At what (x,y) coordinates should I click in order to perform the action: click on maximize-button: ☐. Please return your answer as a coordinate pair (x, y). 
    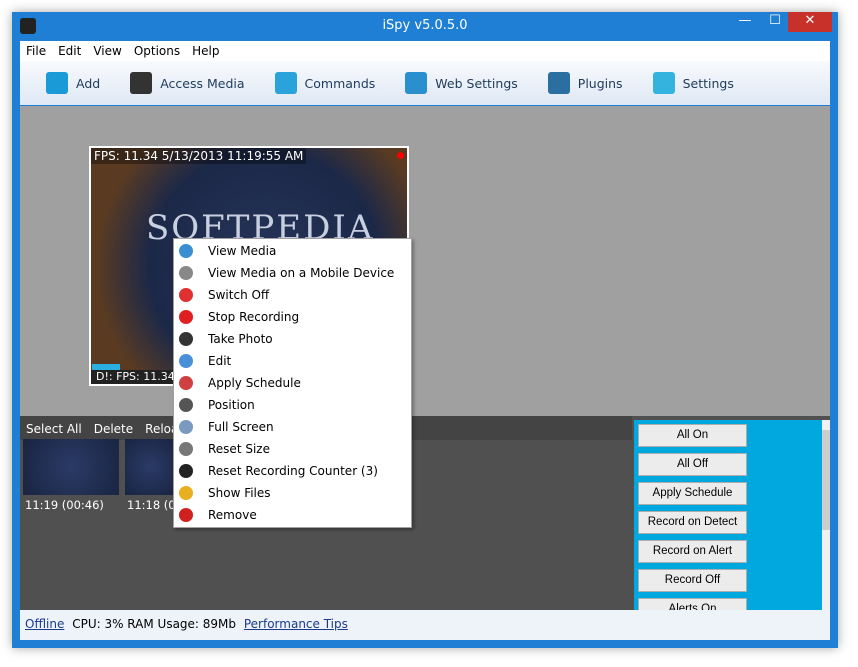
    Looking at the image, I should click on (775, 22).